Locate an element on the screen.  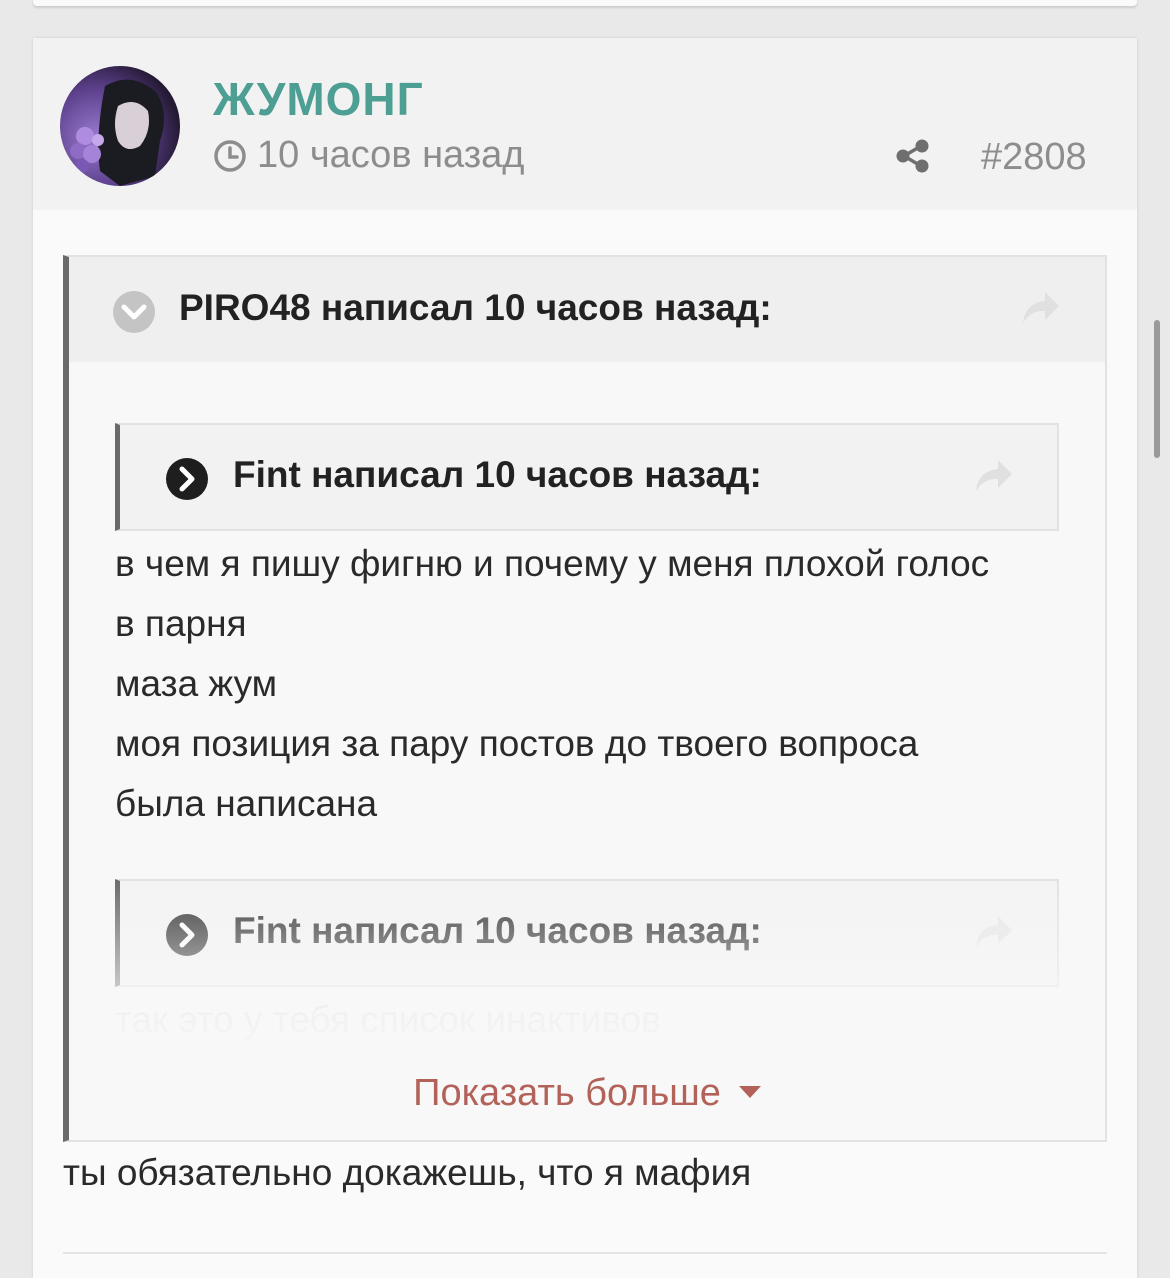
nested-quote-2: Fint написал 10 часов назад: is located at coordinates (587, 933).